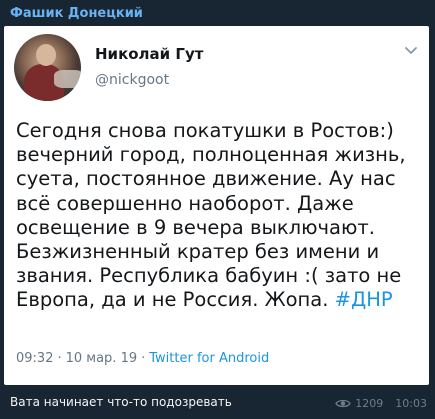 The image size is (435, 419). I want to click on view-count: 1209, so click(369, 403).